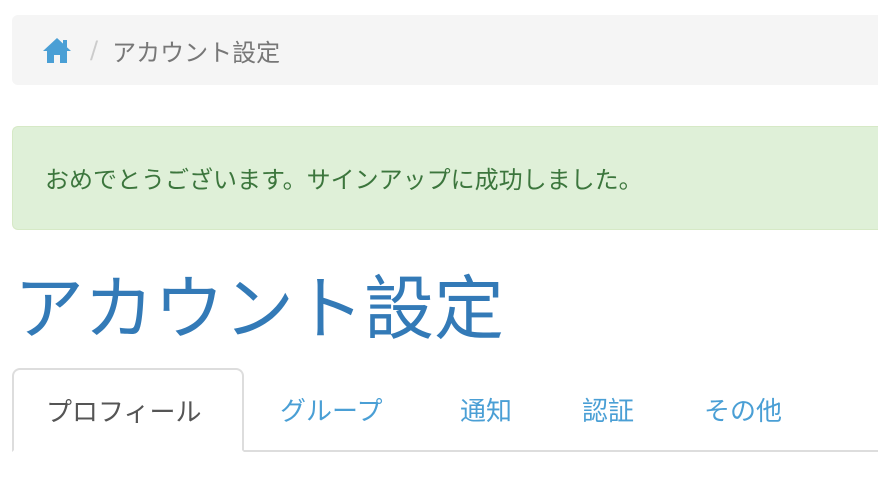 The width and height of the screenshot is (878, 482). Describe the element at coordinates (612, 409) in the screenshot. I see `tab-authentication: 認証` at that location.